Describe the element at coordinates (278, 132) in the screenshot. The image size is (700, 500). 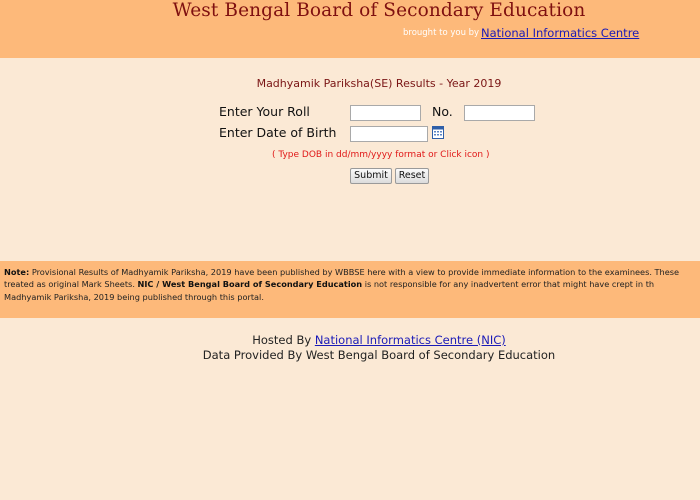
I see `dob-label: Enter Date of Birth` at that location.